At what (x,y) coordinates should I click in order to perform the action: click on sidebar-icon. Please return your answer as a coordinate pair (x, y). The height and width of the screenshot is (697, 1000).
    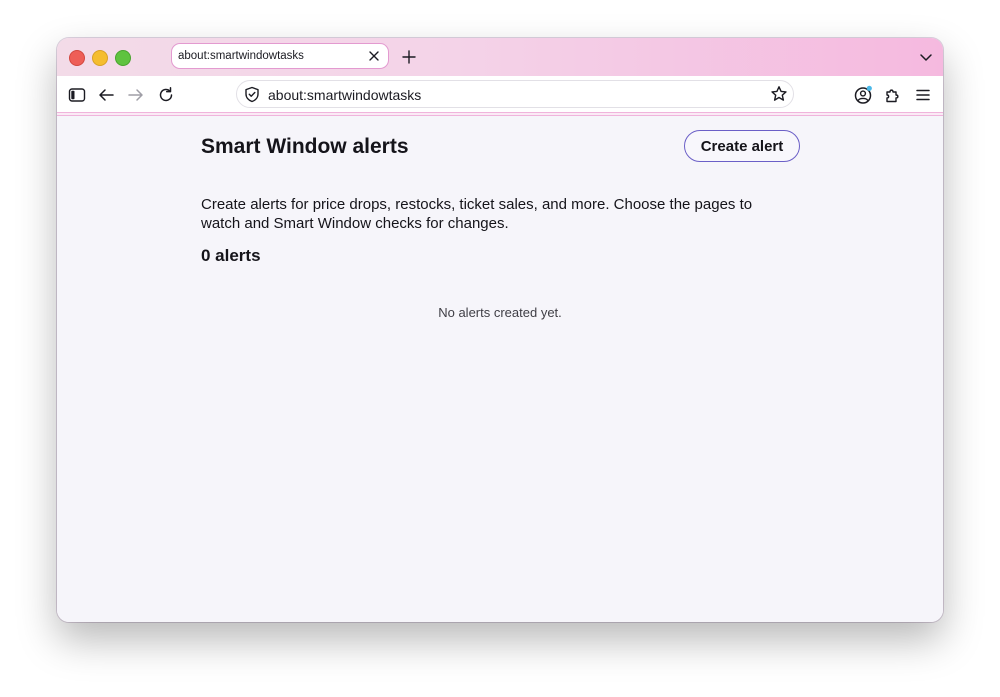
    Looking at the image, I should click on (77, 95).